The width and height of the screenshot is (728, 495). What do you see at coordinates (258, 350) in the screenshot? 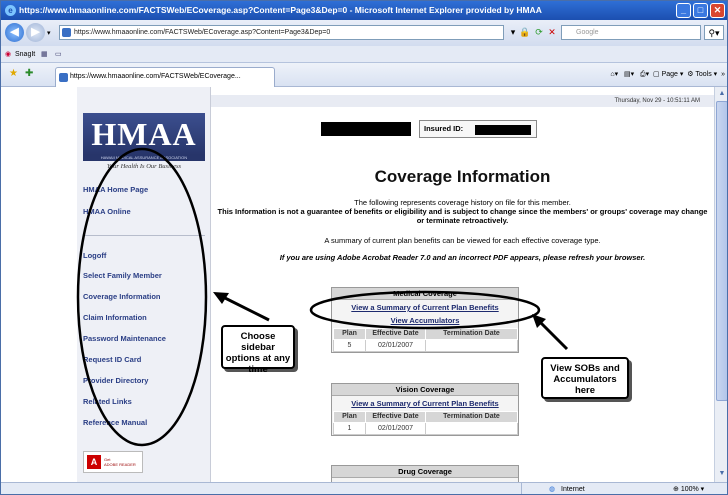
I see `sidebar-callout: Choose sidebar options at any time` at bounding box center [258, 350].